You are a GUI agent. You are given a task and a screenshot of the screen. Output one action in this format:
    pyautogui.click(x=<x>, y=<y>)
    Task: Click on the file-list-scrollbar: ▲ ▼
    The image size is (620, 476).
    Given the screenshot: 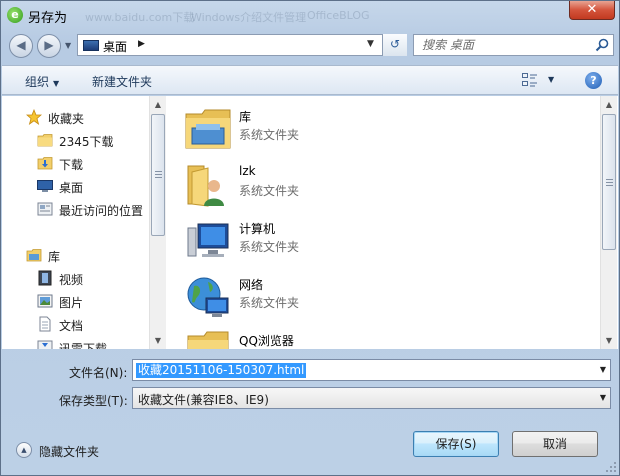 What is the action you would take?
    pyautogui.click(x=608, y=222)
    